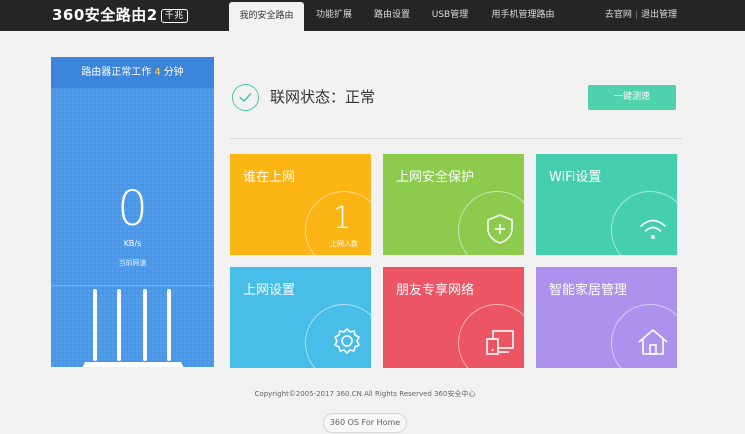 The image size is (745, 434). I want to click on online-count: 1, so click(342, 218).